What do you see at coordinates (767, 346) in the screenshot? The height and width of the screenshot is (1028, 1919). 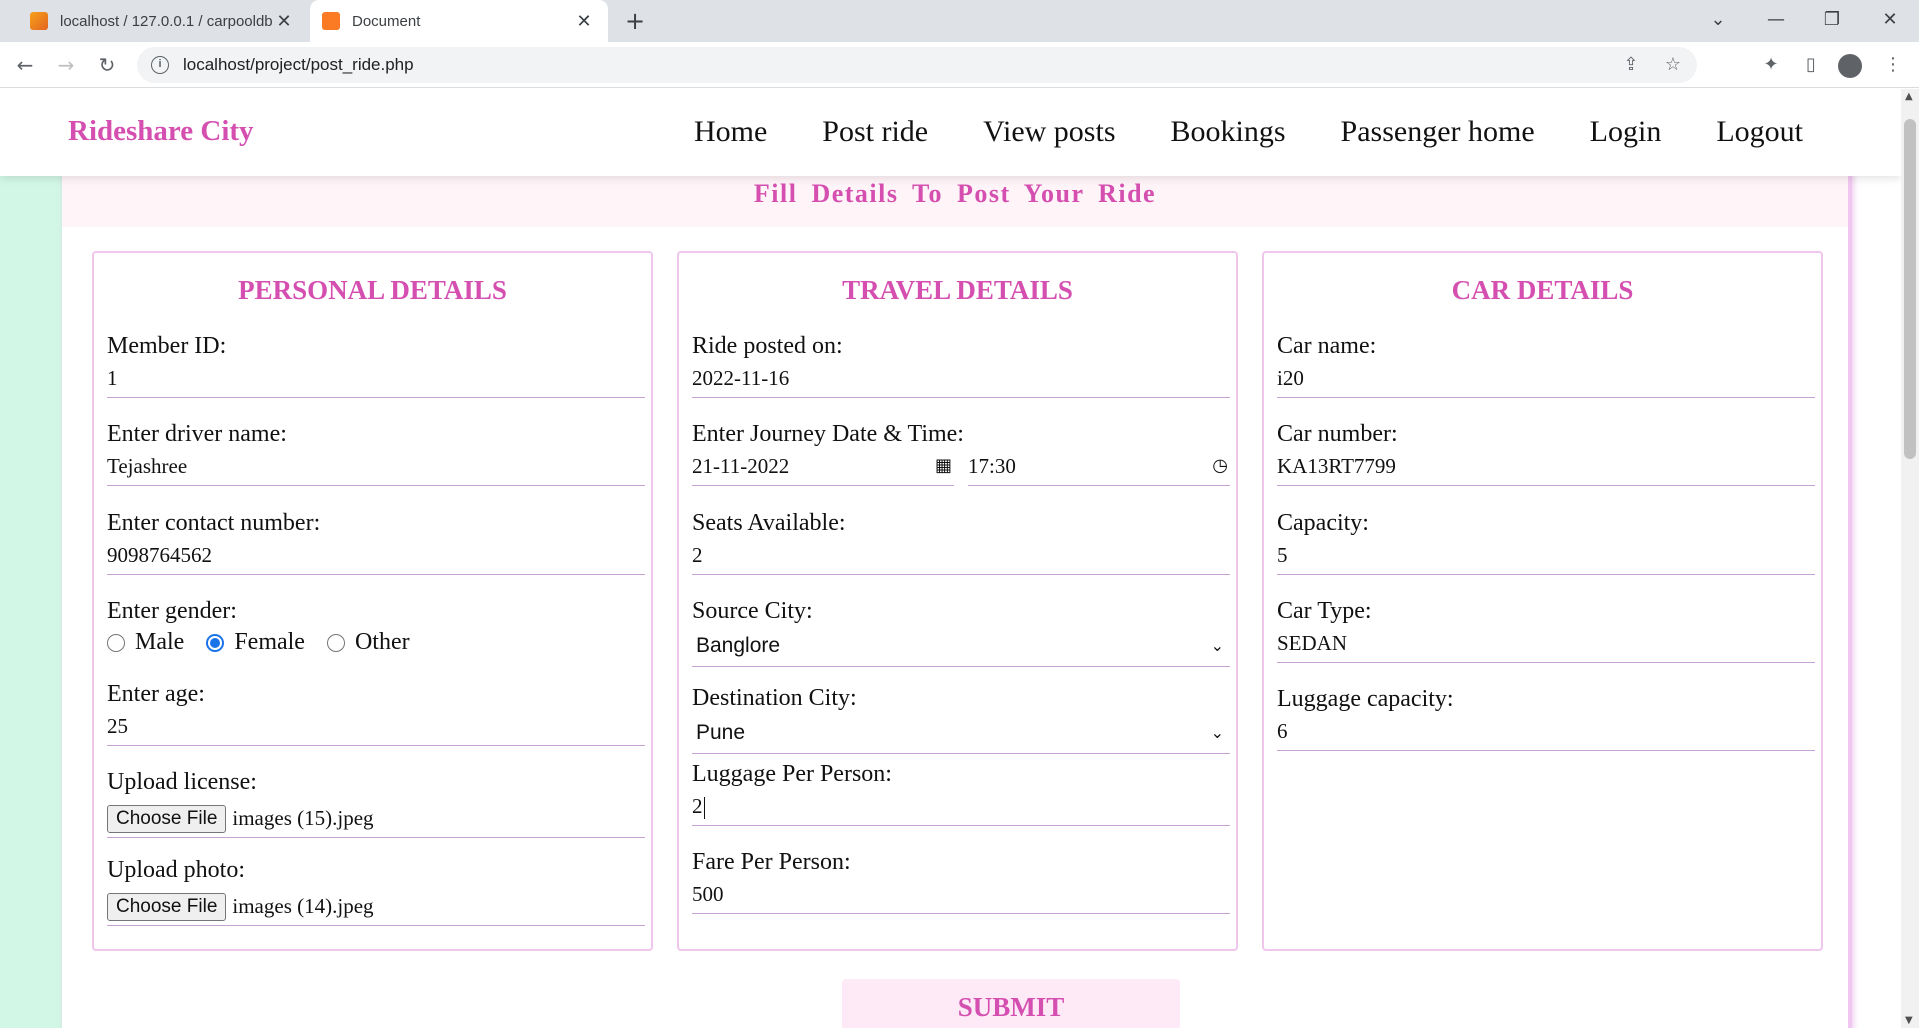 I see `field-label: Ride posted on:` at bounding box center [767, 346].